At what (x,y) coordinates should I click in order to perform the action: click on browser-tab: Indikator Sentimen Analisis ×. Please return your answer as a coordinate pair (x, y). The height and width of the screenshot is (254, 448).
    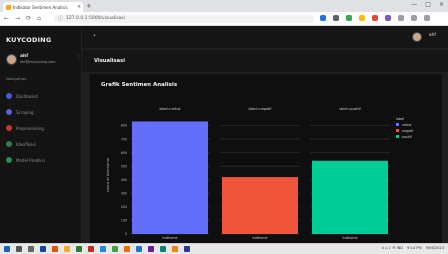
    Looking at the image, I should click on (43, 7).